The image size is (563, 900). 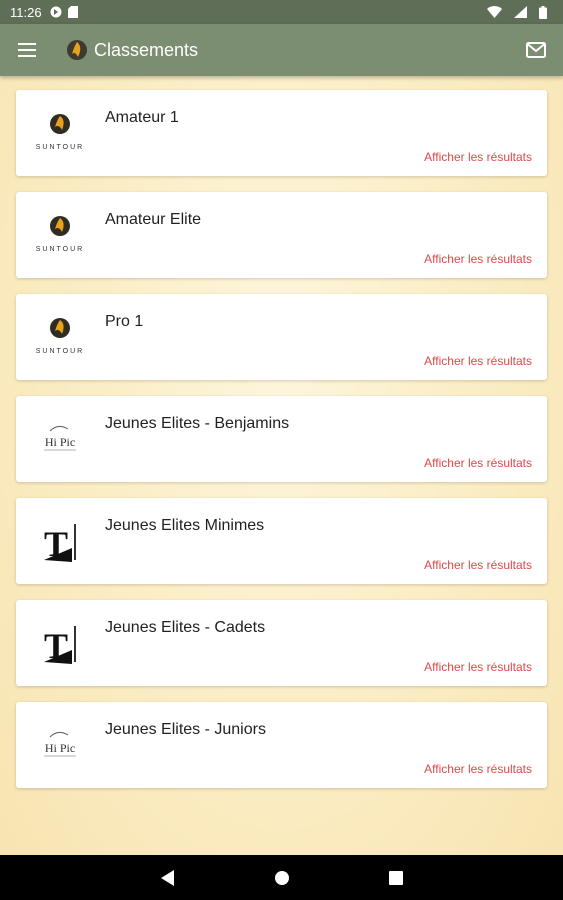 What do you see at coordinates (77, 50) in the screenshot?
I see `app-logo-icon` at bounding box center [77, 50].